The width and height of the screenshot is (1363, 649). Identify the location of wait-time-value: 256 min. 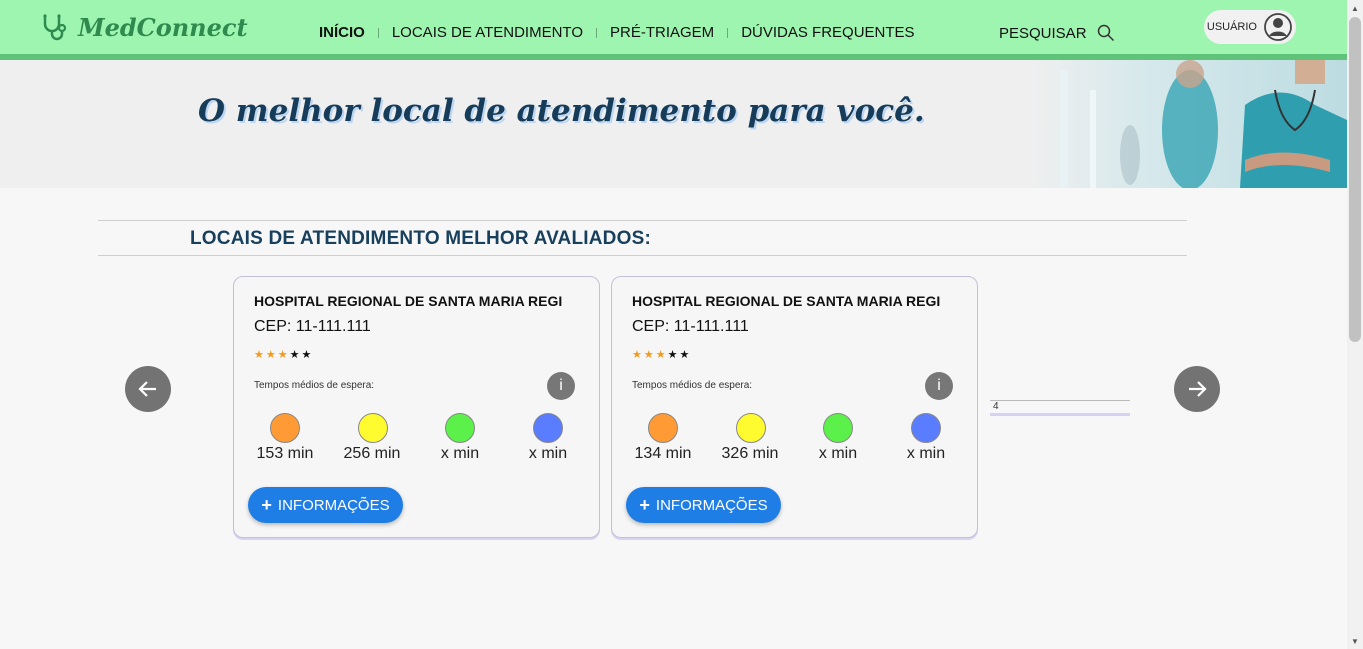
(372, 453).